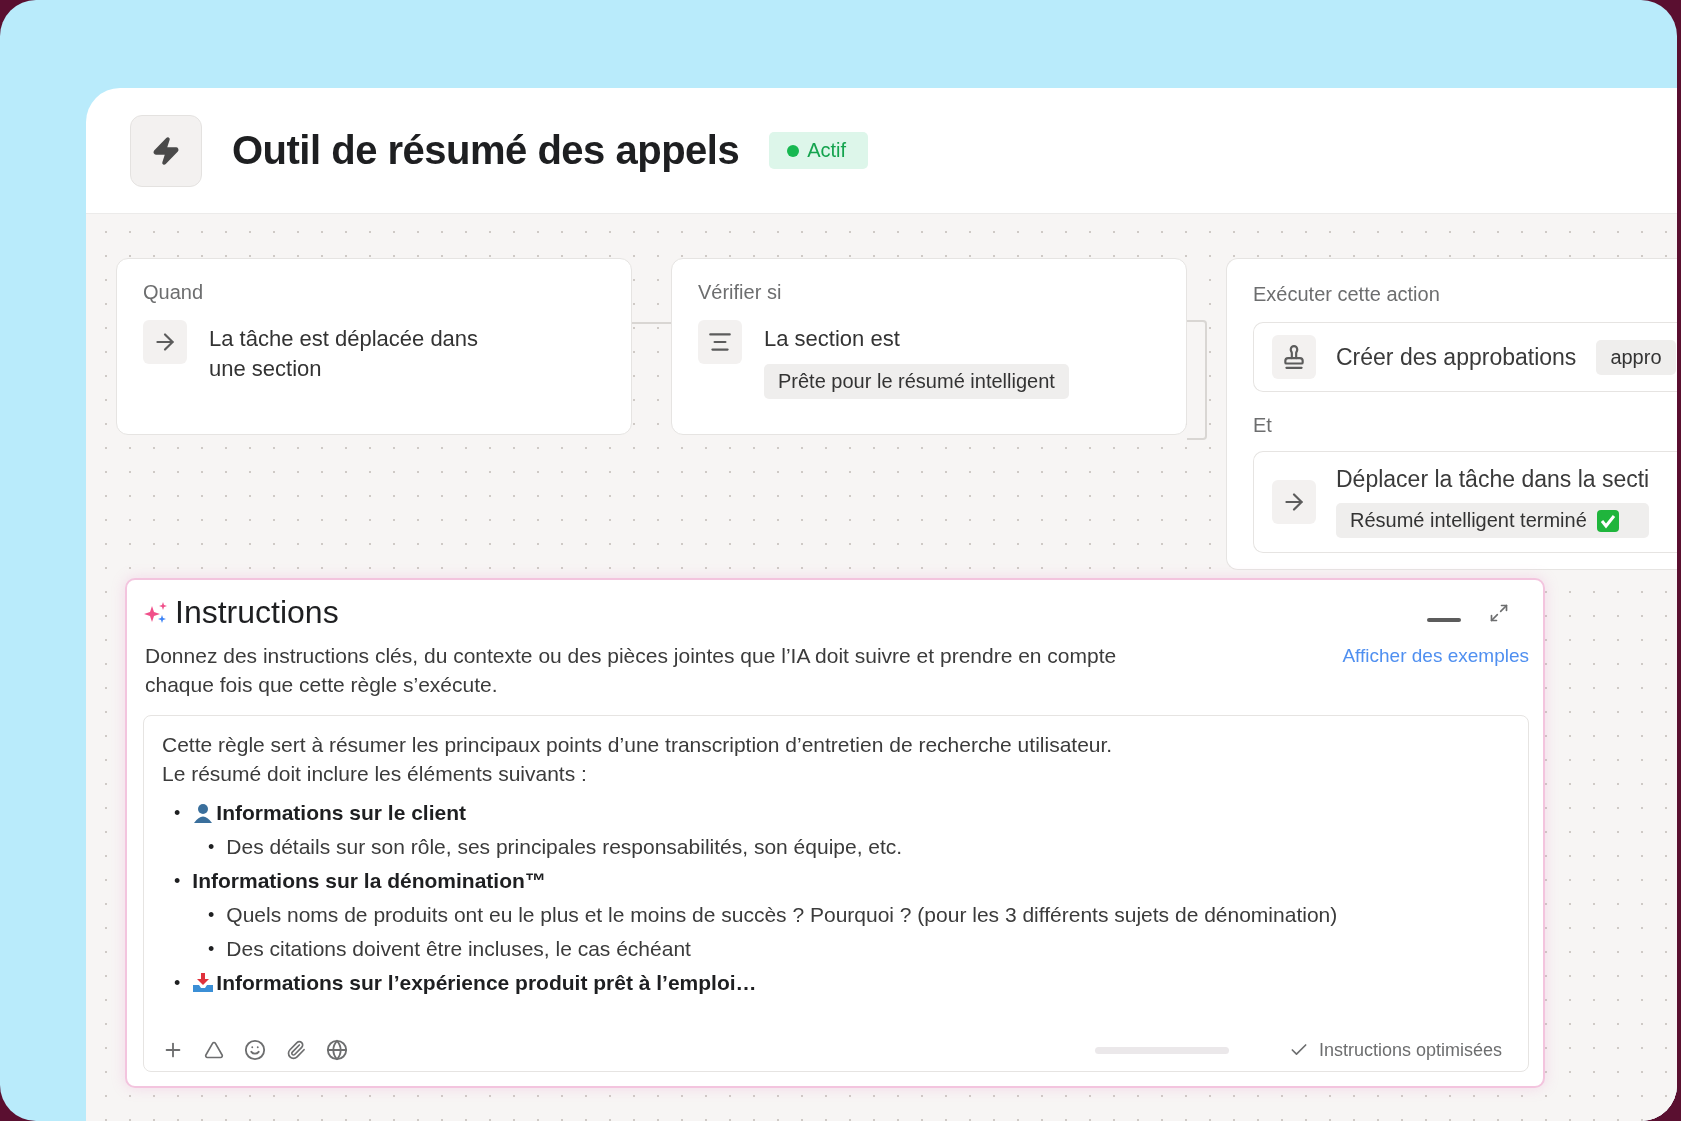 The height and width of the screenshot is (1121, 1681). Describe the element at coordinates (486, 150) in the screenshot. I see `page-title: Outil de résumé des appels` at that location.